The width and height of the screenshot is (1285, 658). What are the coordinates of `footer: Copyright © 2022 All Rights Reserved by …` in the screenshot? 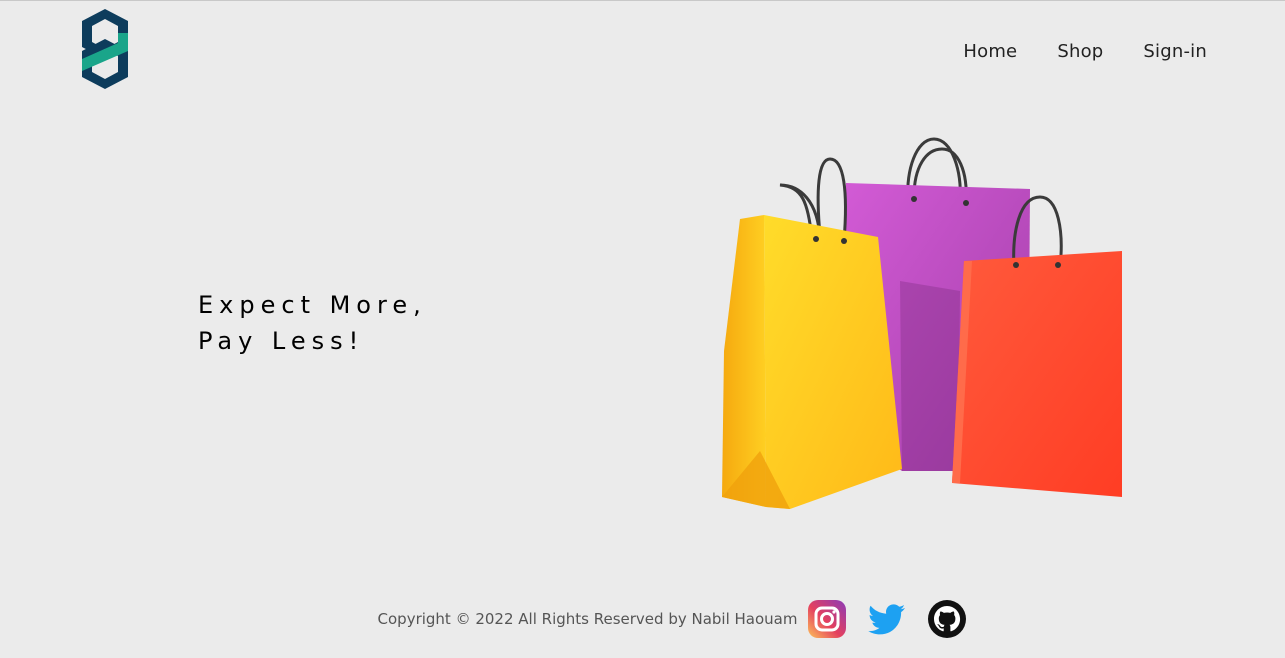 It's located at (642, 619).